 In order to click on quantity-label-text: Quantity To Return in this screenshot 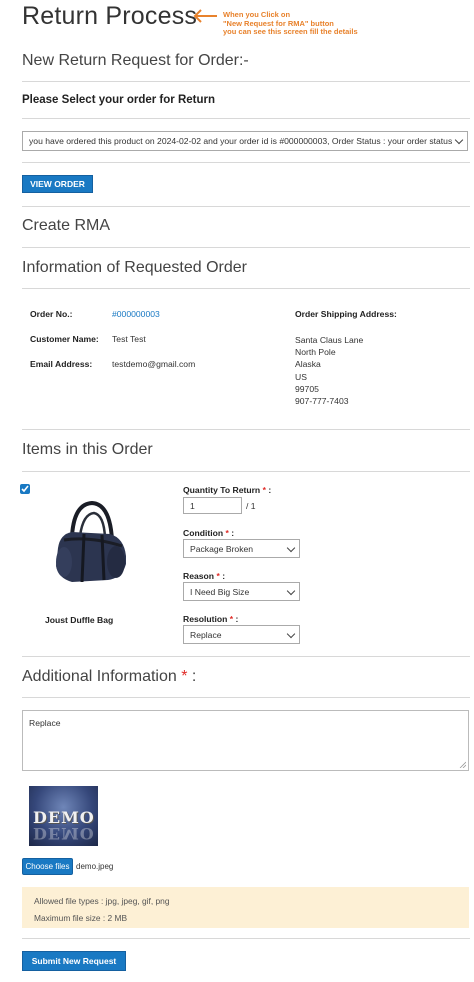, I will do `click(222, 490)`.